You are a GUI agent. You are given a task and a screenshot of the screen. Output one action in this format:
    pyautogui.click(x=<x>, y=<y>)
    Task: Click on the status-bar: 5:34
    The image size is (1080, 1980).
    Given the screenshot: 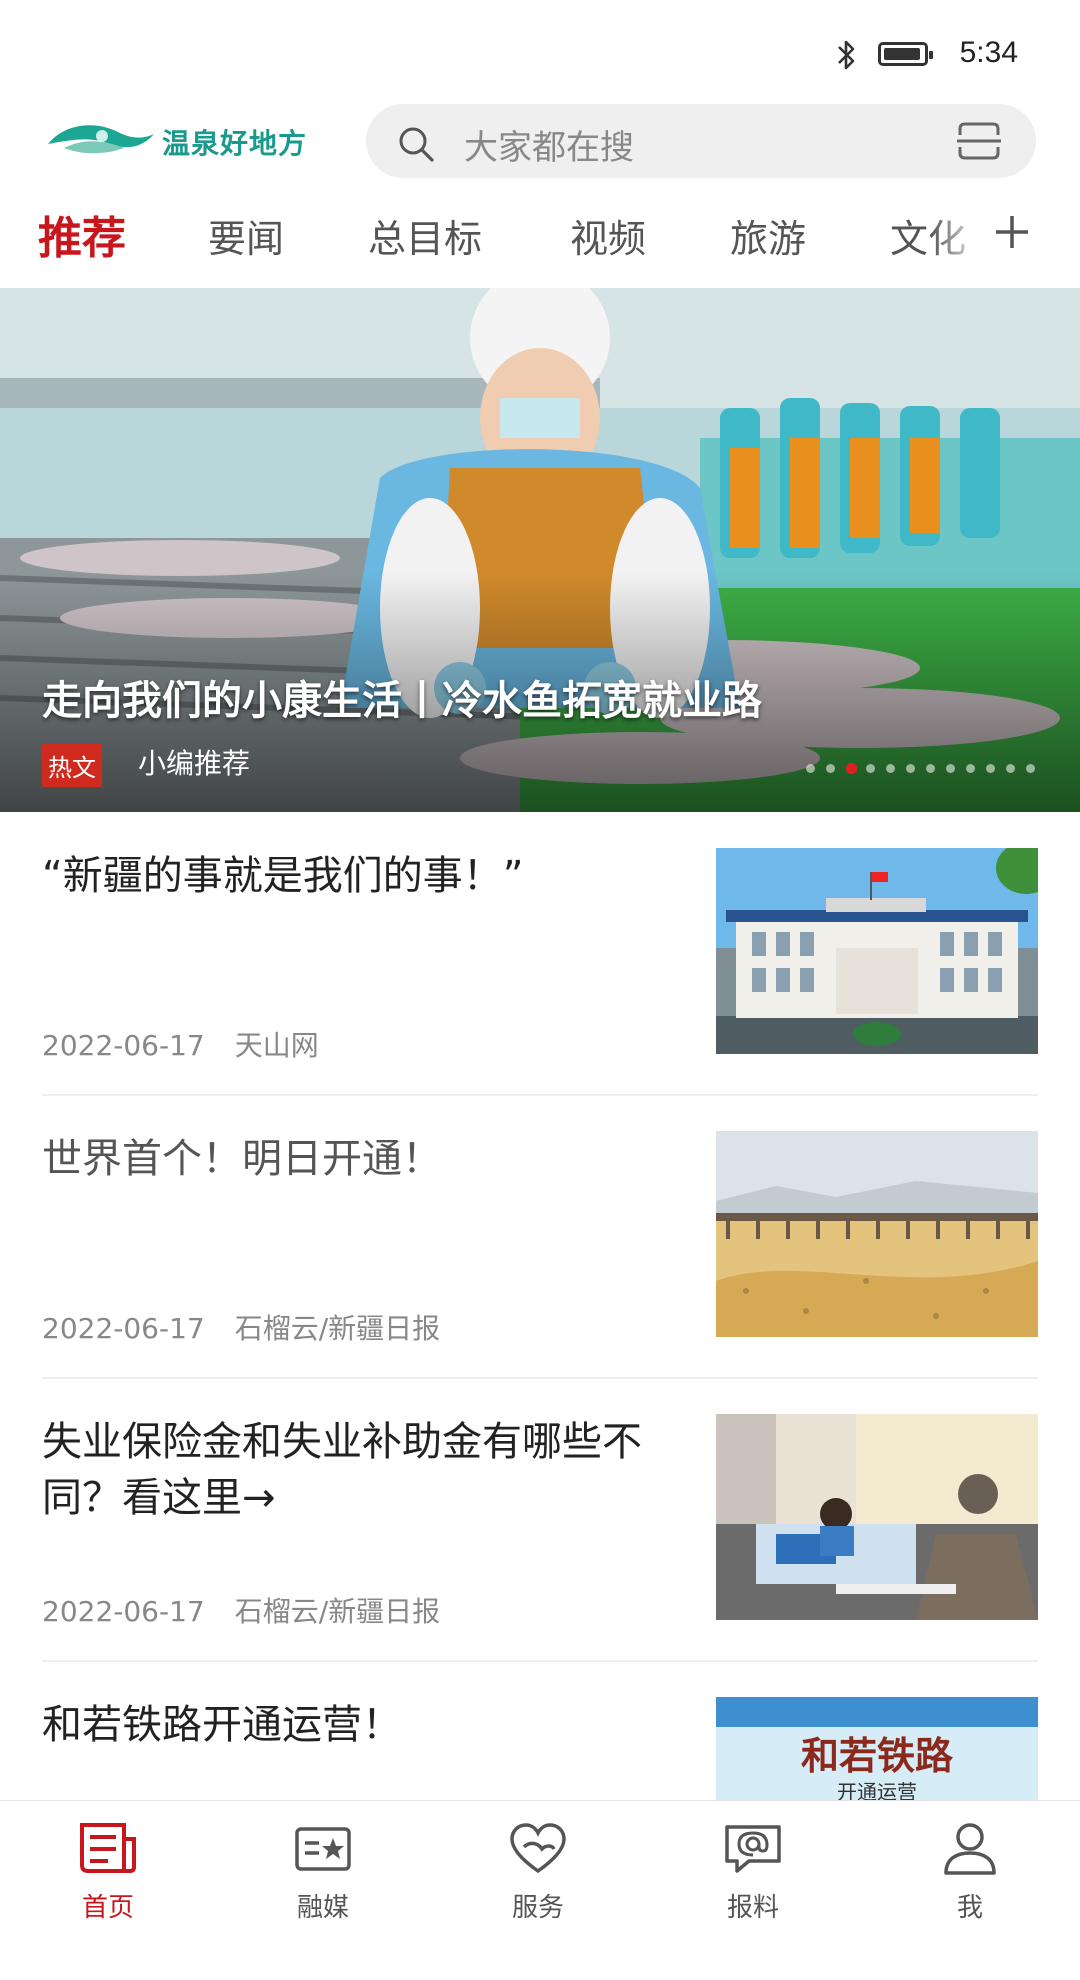 What is the action you would take?
    pyautogui.click(x=540, y=50)
    